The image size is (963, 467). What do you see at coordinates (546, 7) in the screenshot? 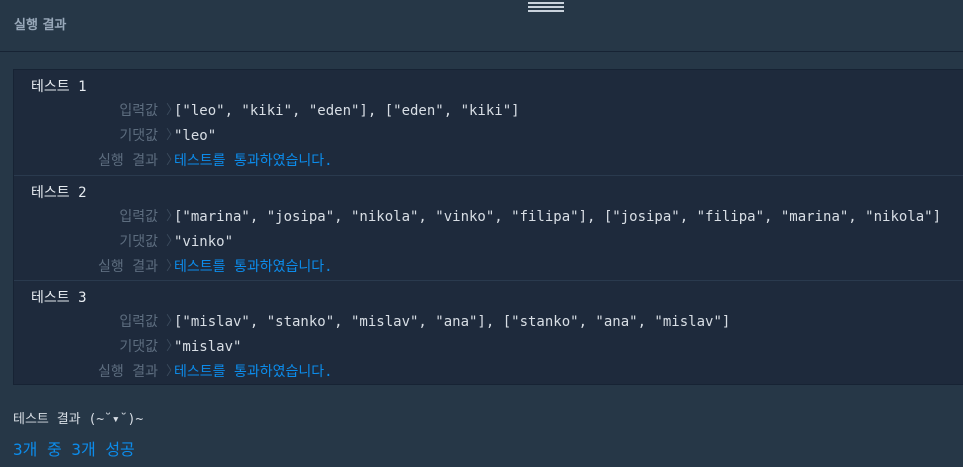
I see `resize-handle` at bounding box center [546, 7].